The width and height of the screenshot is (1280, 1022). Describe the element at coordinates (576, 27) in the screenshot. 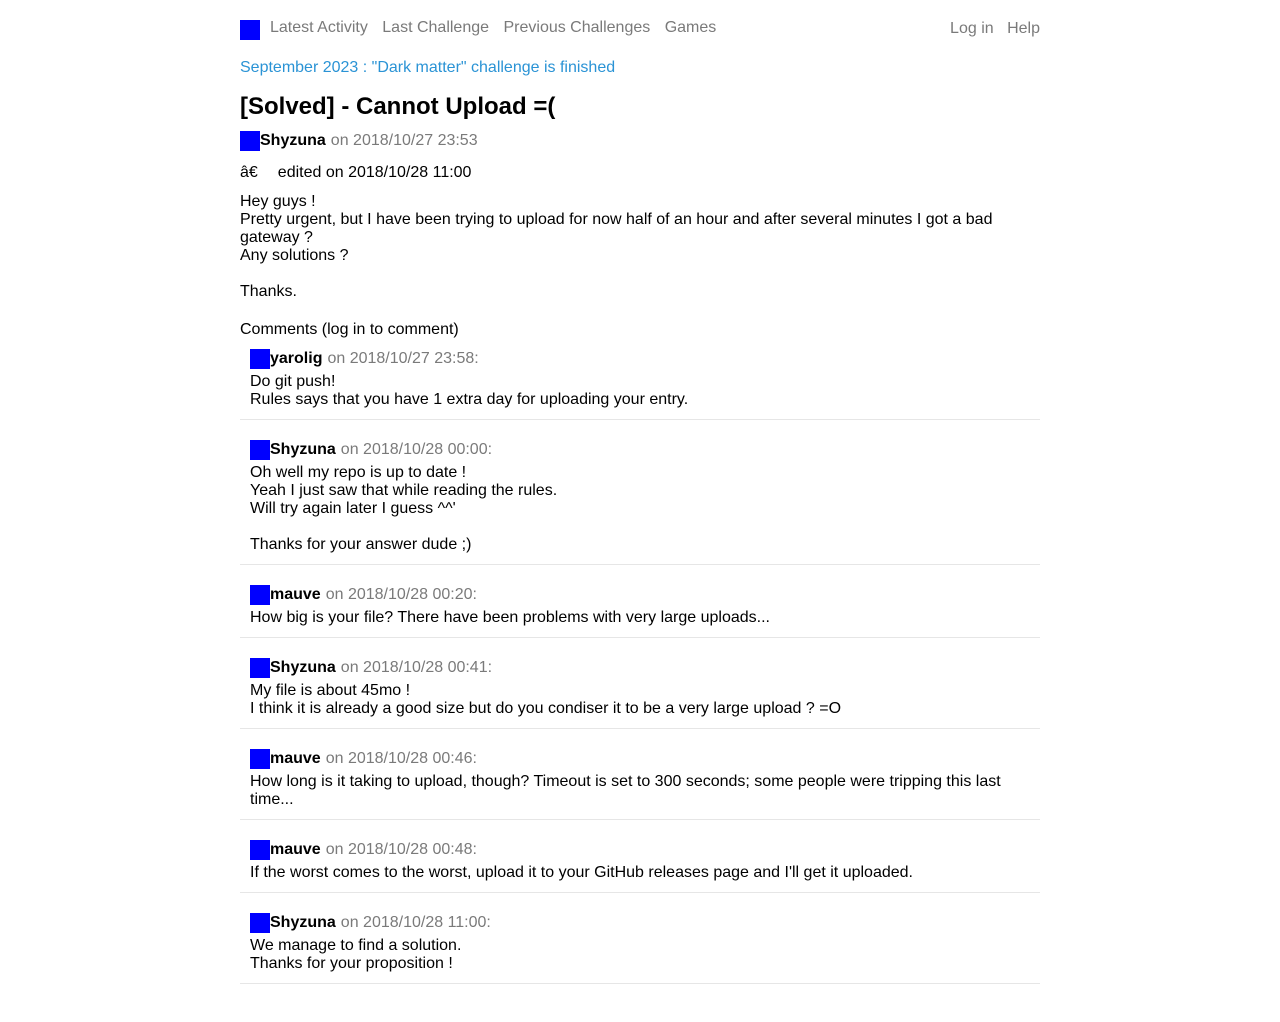

I see `nav-previous-challenges: Previous Challenges` at that location.